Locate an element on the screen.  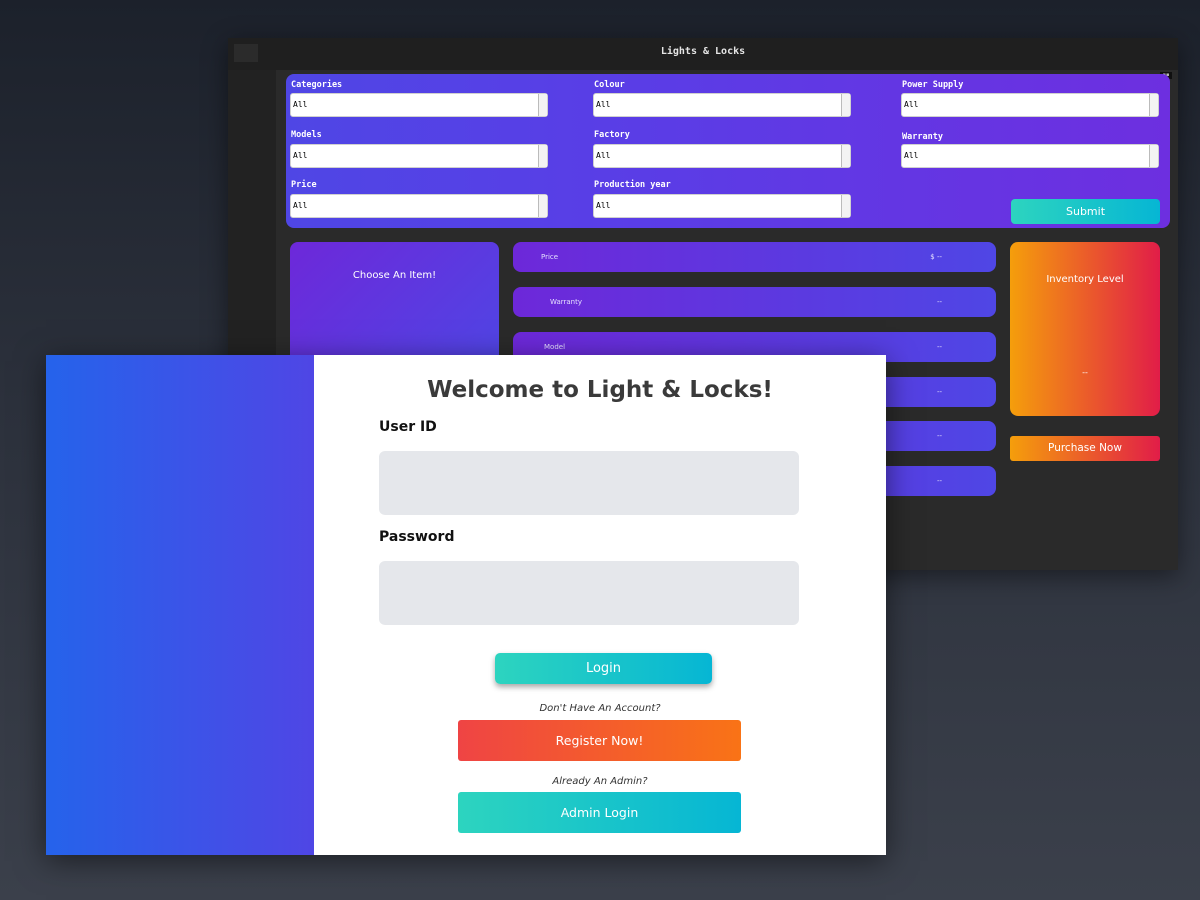
spec-label: Model is located at coordinates (555, 347).